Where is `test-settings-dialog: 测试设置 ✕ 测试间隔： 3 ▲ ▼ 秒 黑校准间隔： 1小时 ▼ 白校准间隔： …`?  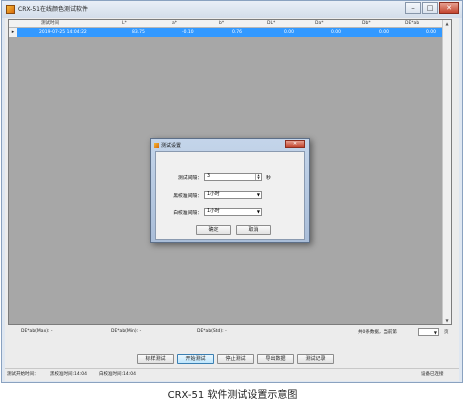 test-settings-dialog: 测试设置 ✕ 测试间隔： 3 ▲ ▼ 秒 黑校准间隔： 1小时 ▼ 白校准间隔： … is located at coordinates (230, 190).